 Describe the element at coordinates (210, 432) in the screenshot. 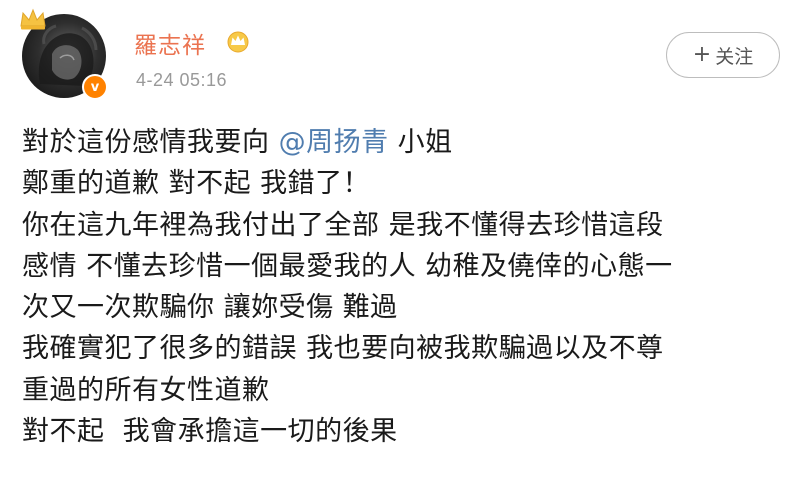

I see `post-line: 對不起 我會承擔這一切的後果` at that location.